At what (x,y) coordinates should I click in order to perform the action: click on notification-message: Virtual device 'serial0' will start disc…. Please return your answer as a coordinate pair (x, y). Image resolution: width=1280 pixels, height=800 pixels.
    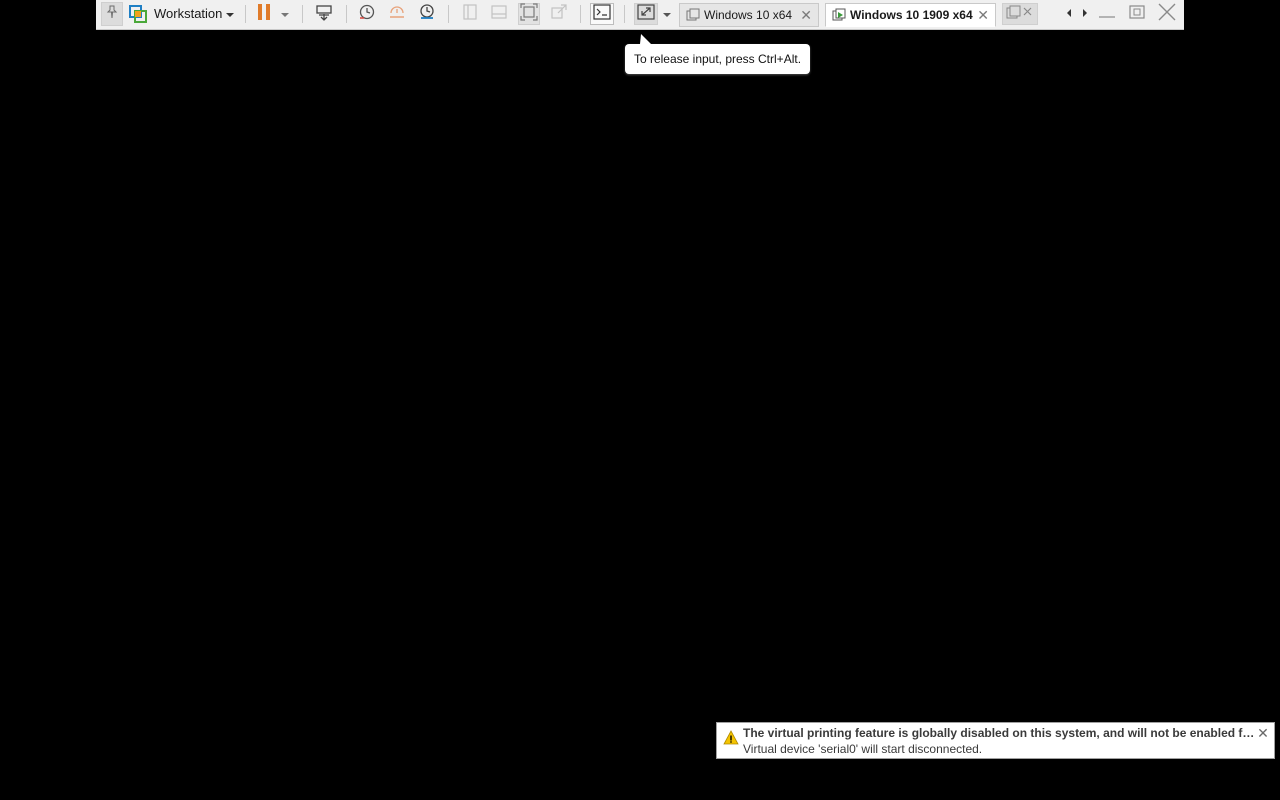
    Looking at the image, I should click on (863, 749).